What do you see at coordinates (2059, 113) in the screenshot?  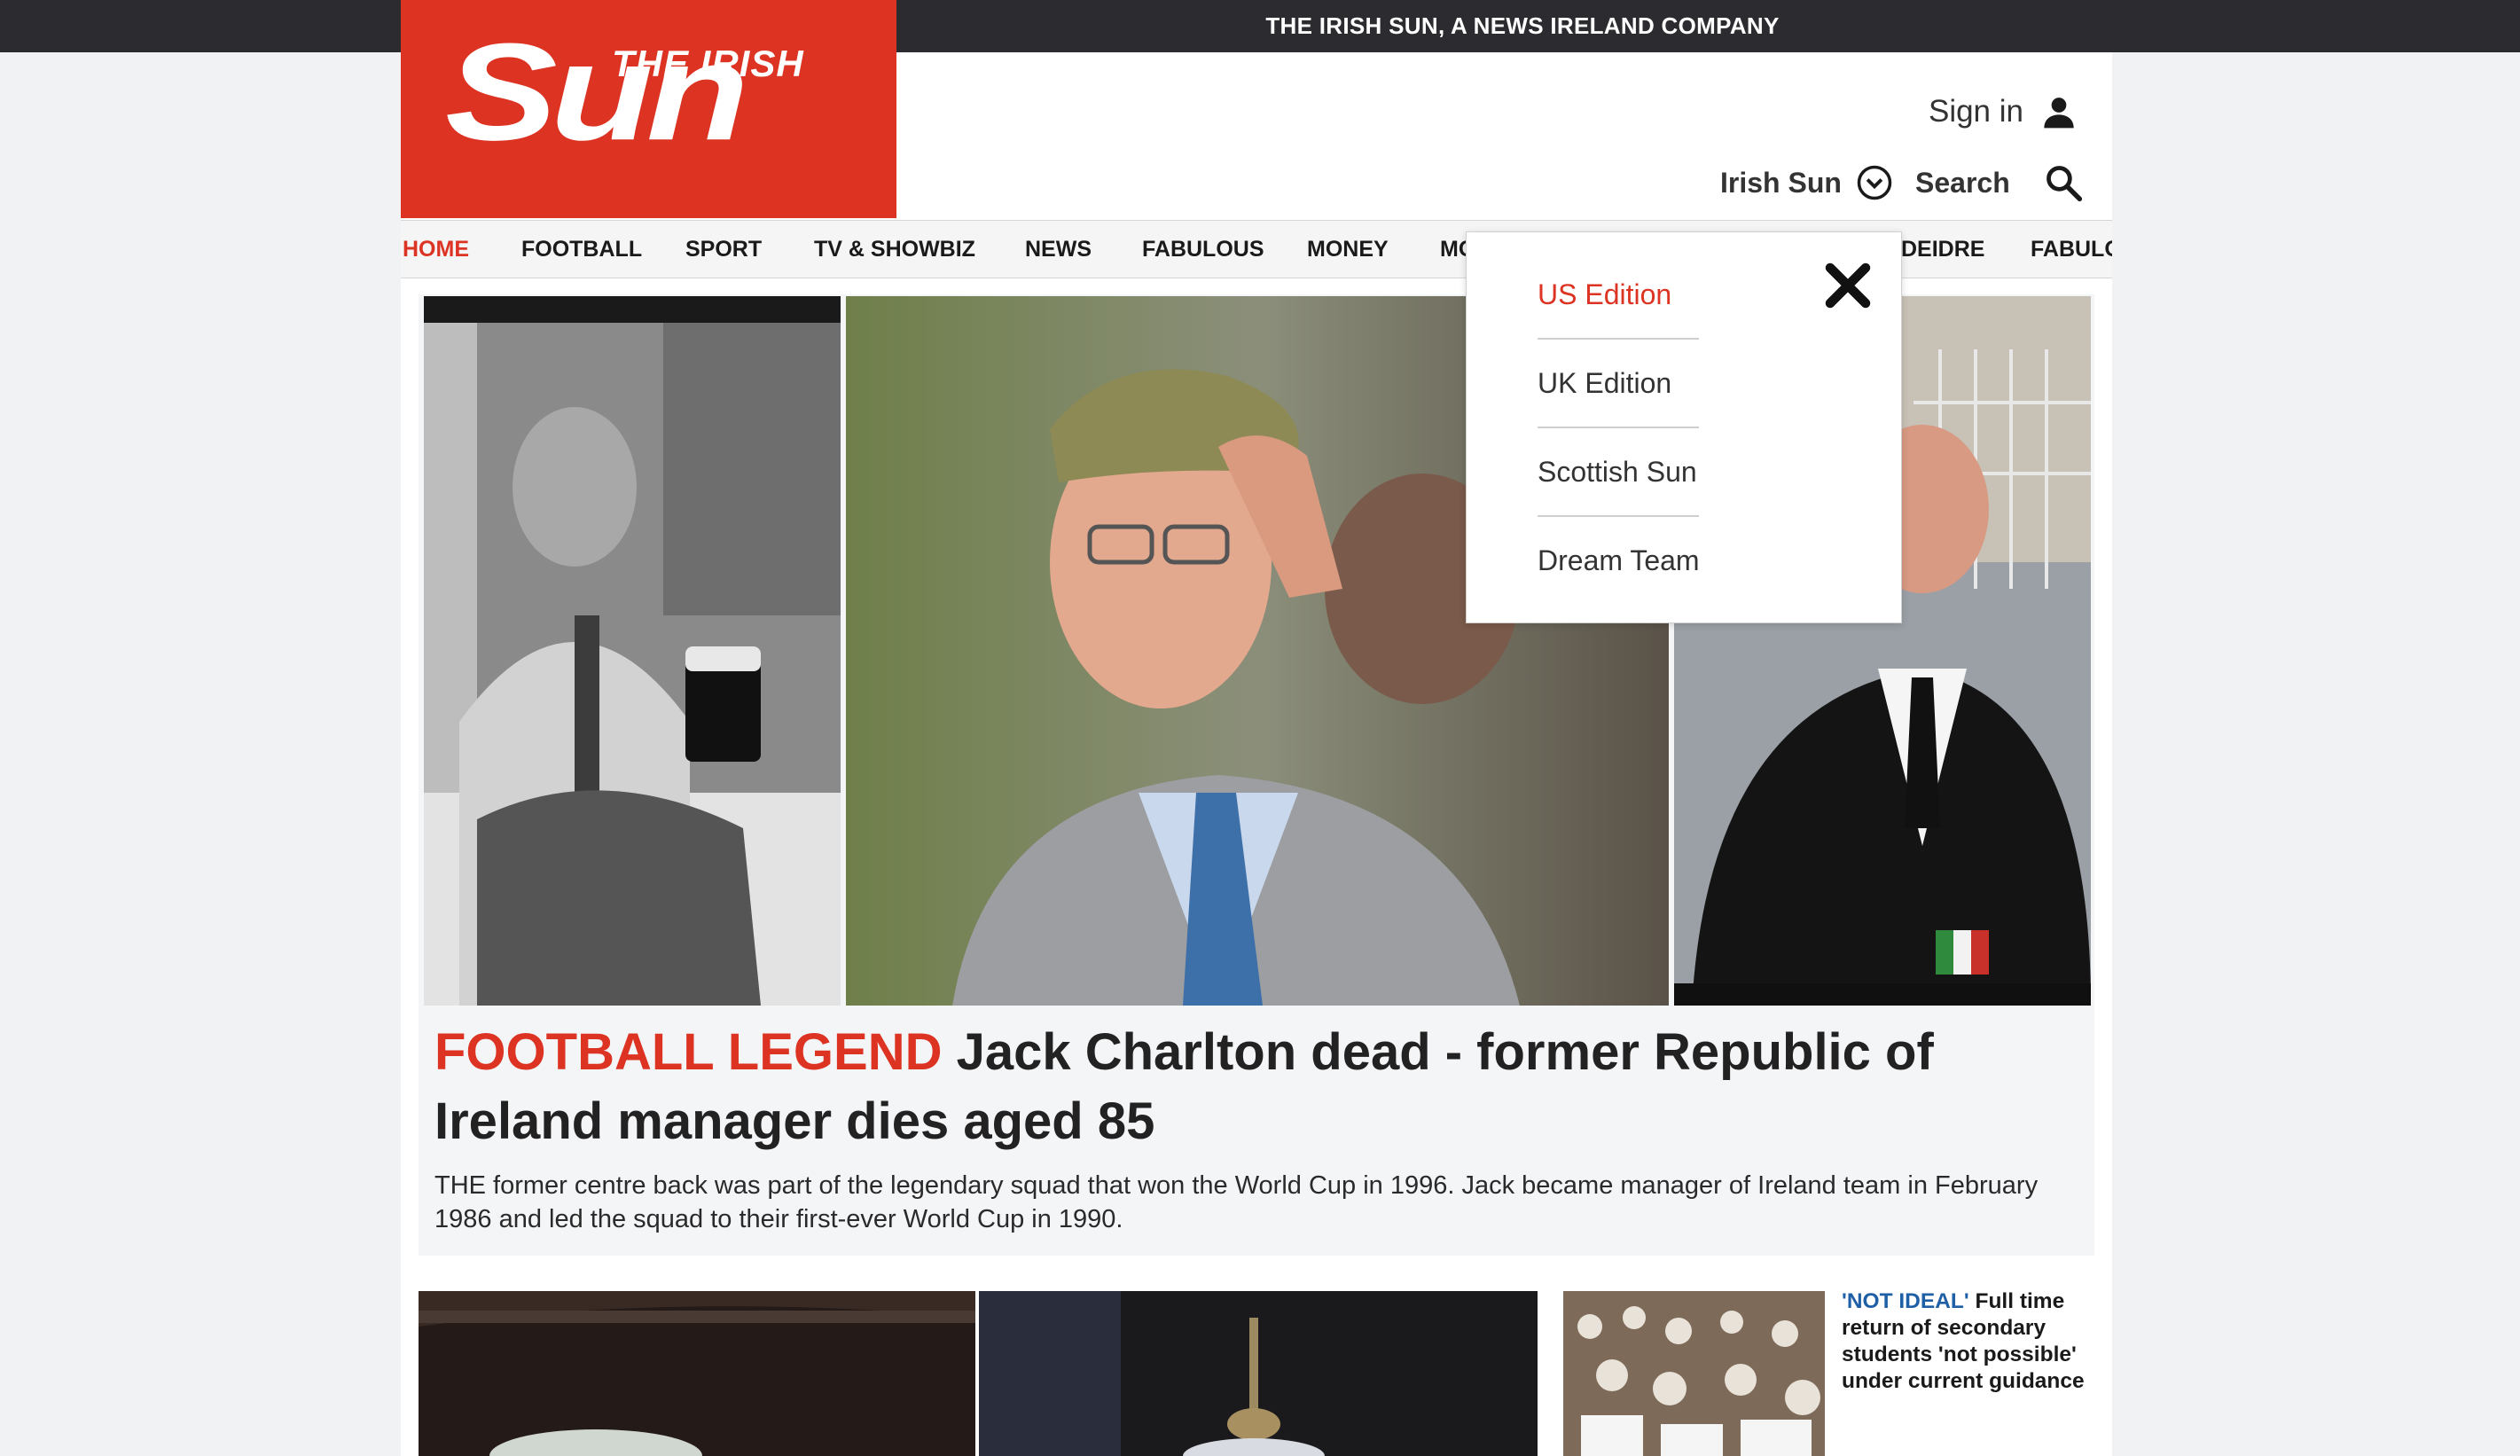 I see `user-icon` at bounding box center [2059, 113].